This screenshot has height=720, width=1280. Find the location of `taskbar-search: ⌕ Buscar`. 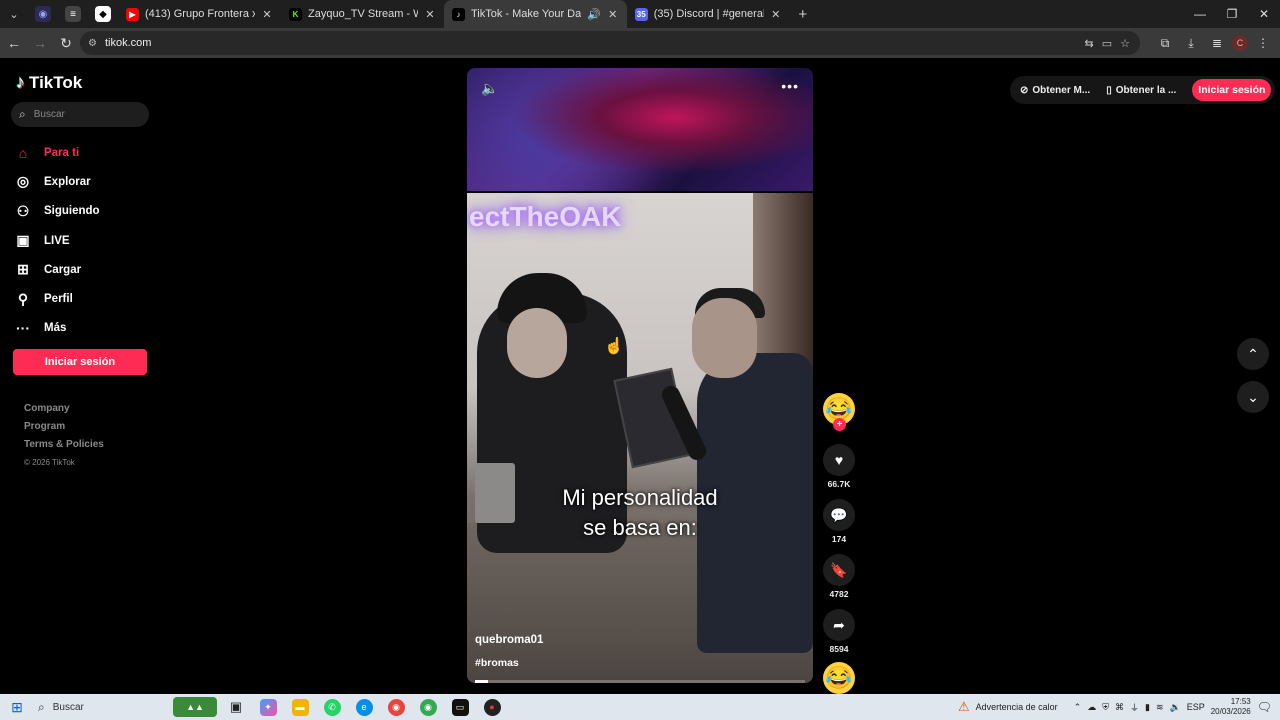

taskbar-search: ⌕ Buscar is located at coordinates (102, 707).